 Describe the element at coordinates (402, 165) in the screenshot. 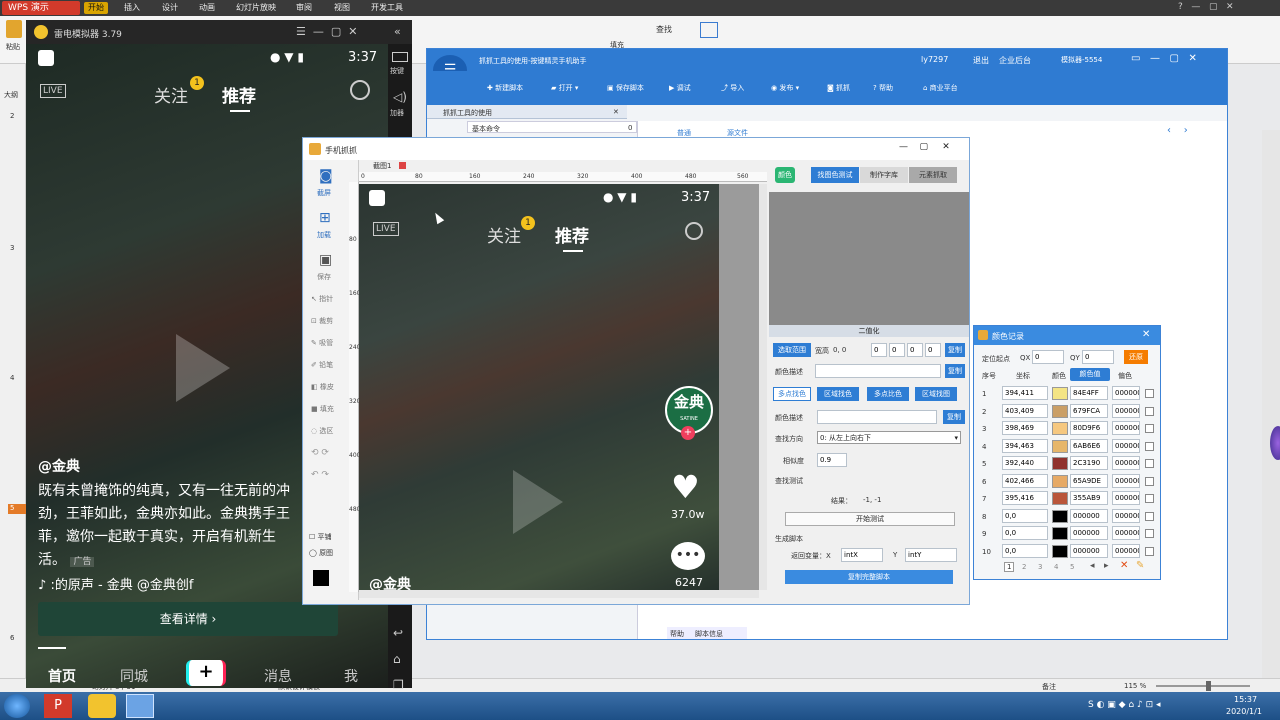

I see `image-tab-close` at that location.